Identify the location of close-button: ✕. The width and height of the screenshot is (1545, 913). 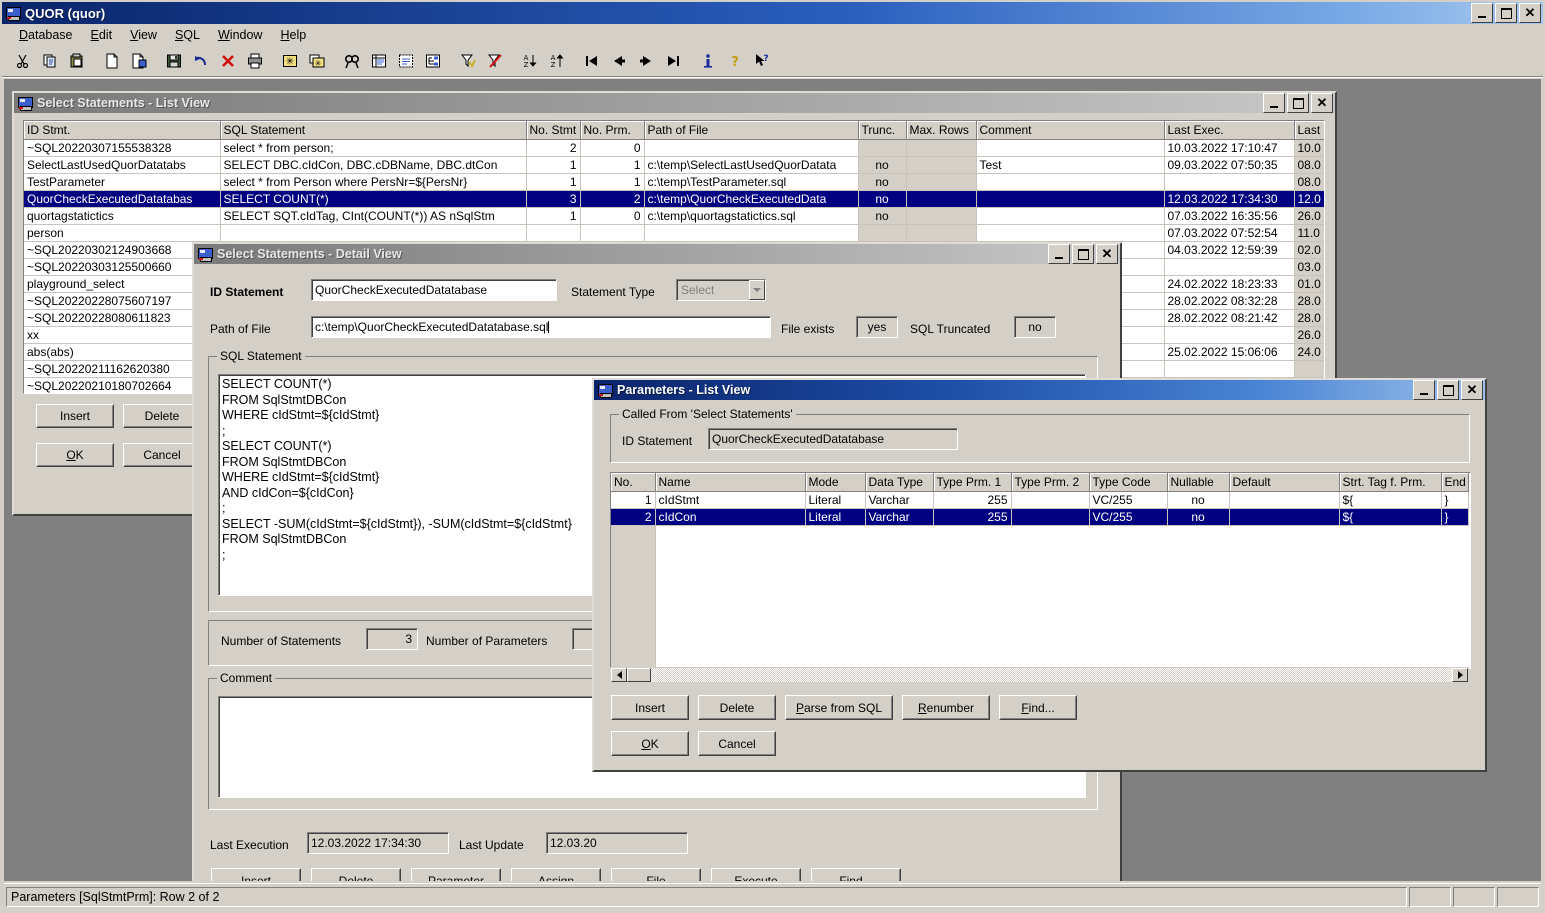
(1530, 13).